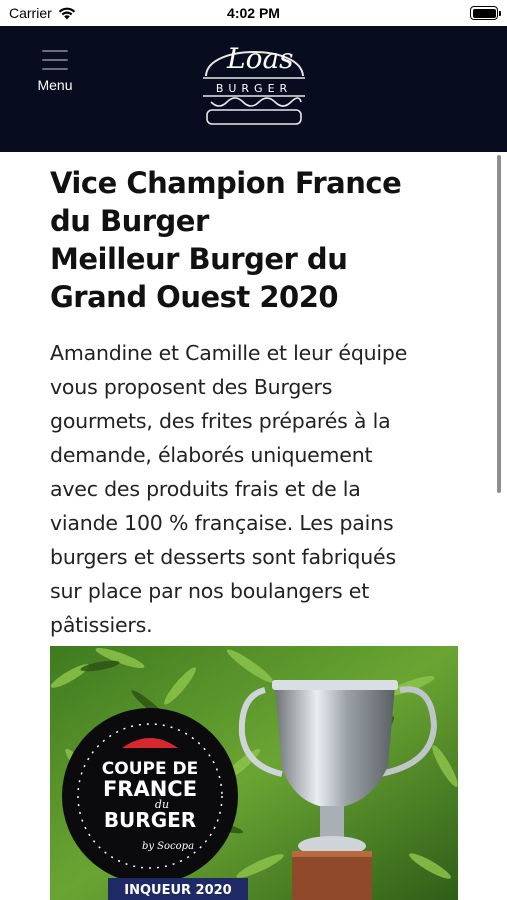 This screenshot has height=900, width=507. I want to click on menu-label: Menu, so click(55, 85).